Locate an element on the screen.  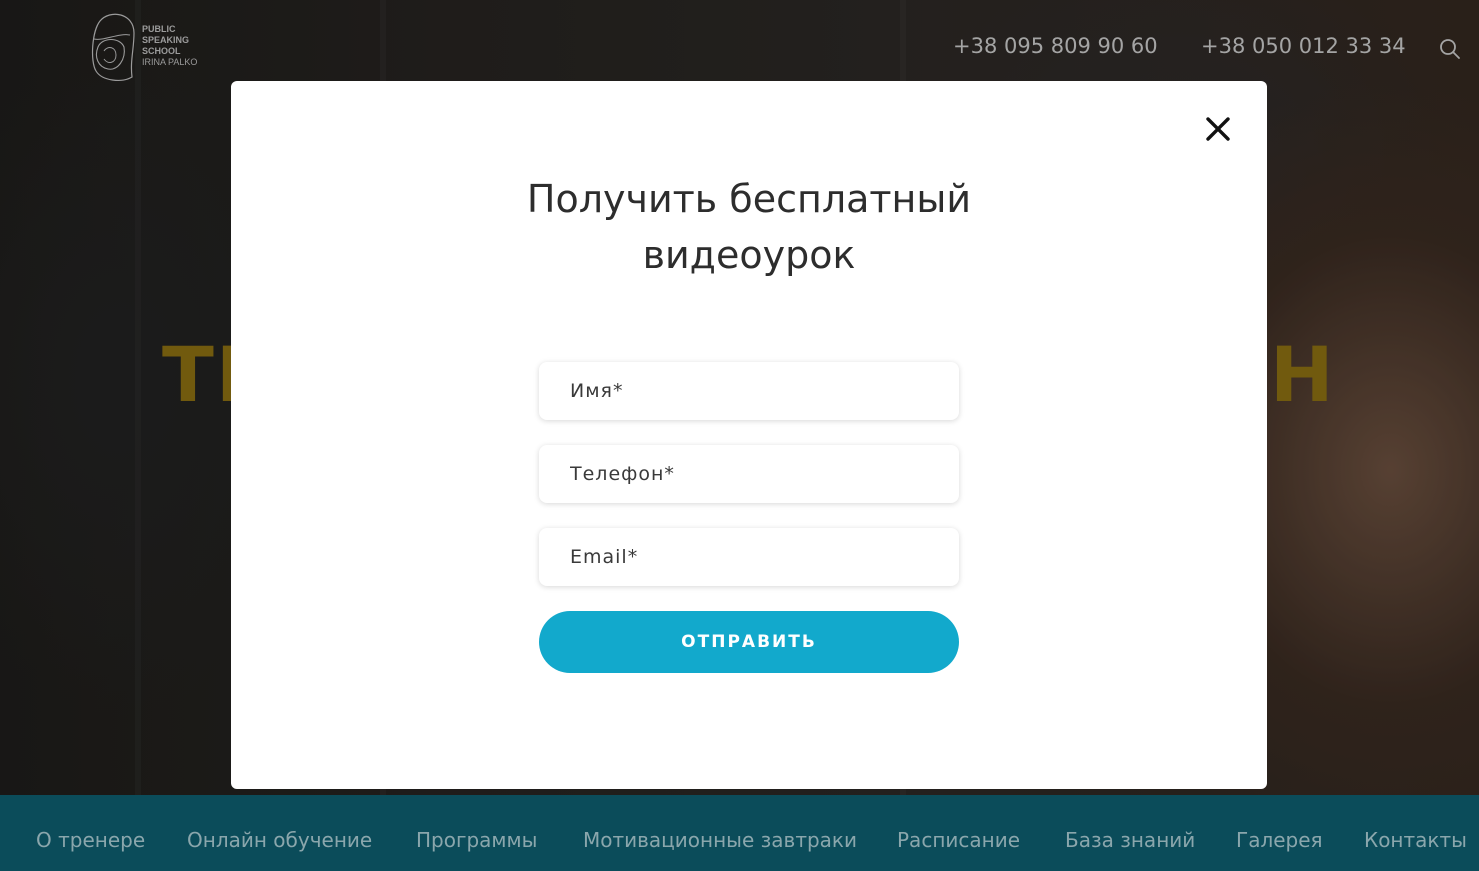
close-icon is located at coordinates (1218, 129).